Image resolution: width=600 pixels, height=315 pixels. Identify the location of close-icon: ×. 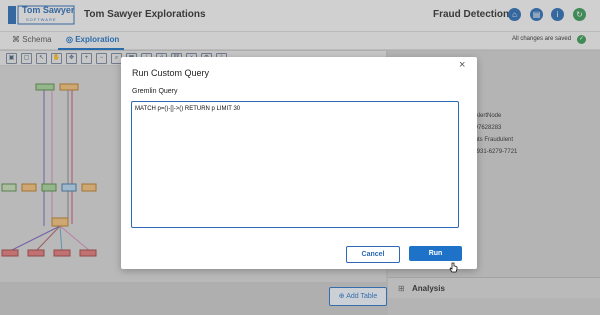
(462, 65).